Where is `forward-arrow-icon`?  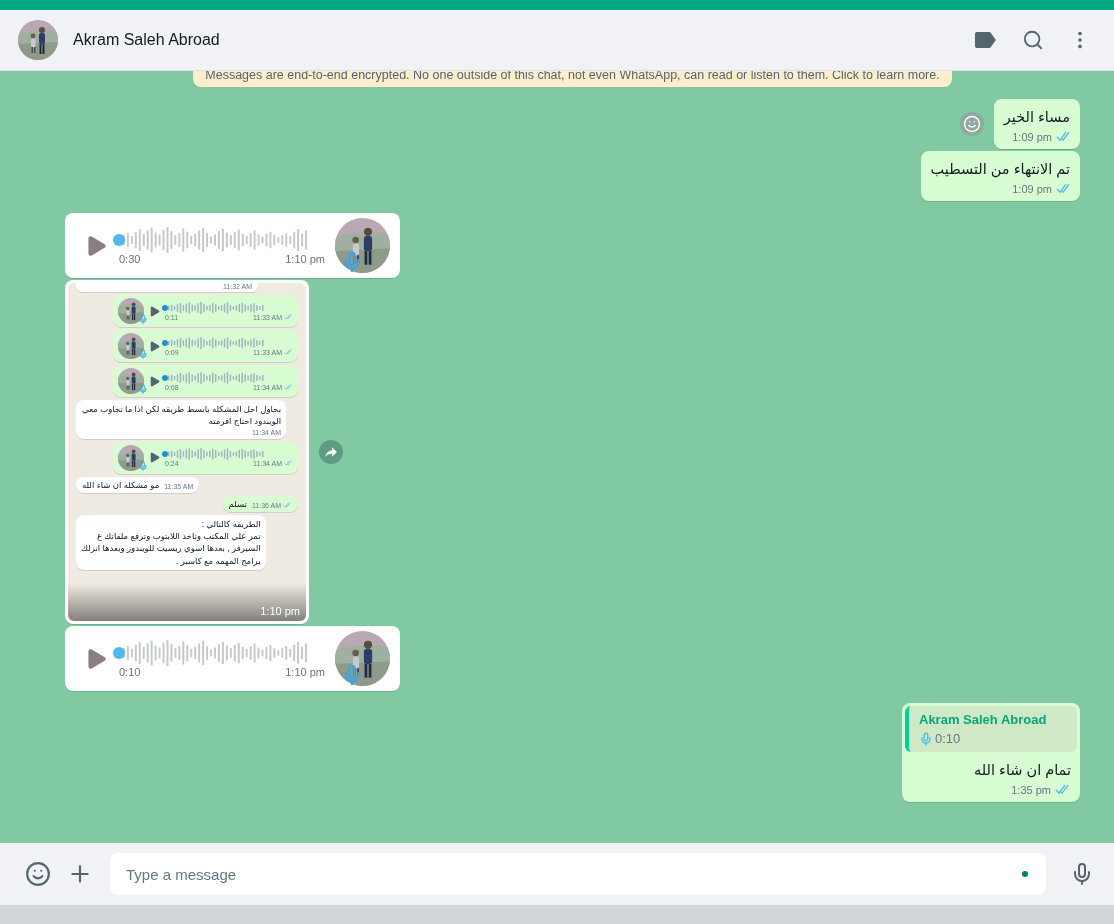
forward-arrow-icon is located at coordinates (331, 452).